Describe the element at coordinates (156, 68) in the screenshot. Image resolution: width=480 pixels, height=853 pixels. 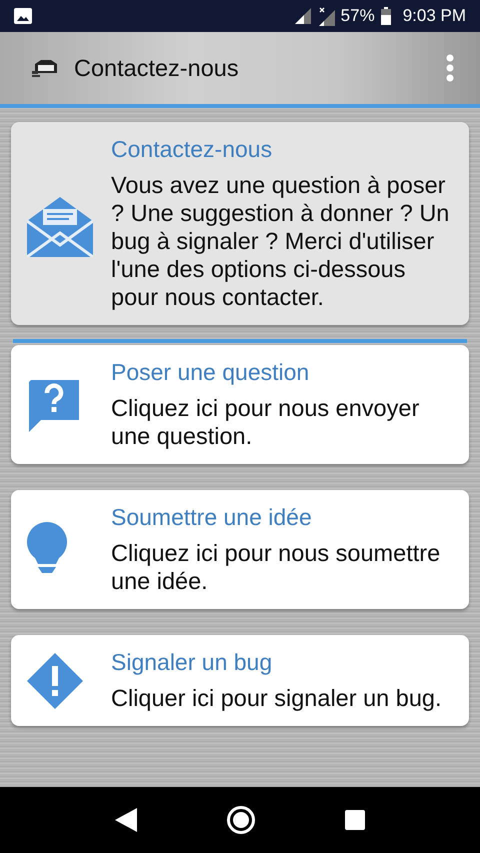
I see `screen-title: Contactez-nous` at that location.